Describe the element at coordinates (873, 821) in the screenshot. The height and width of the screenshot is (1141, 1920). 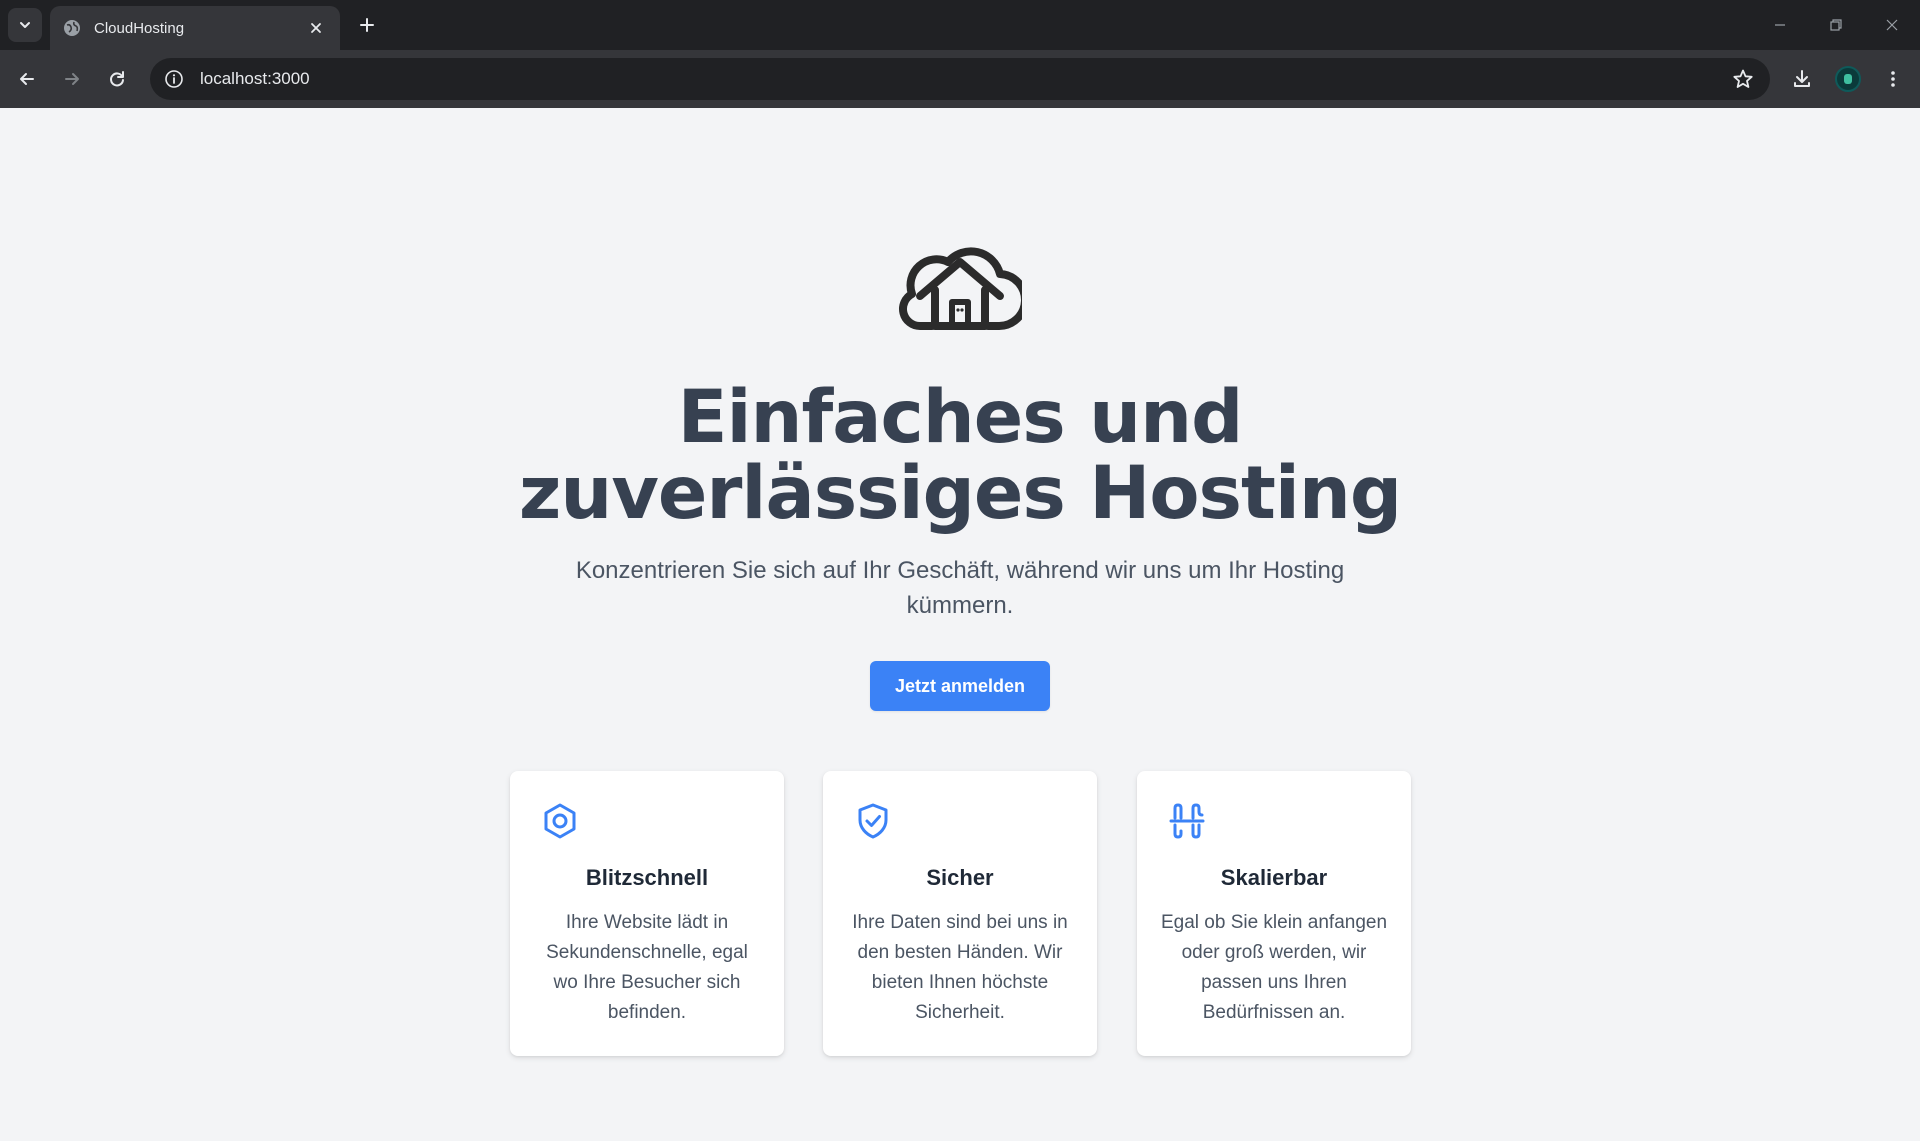
I see `shield-check-icon` at that location.